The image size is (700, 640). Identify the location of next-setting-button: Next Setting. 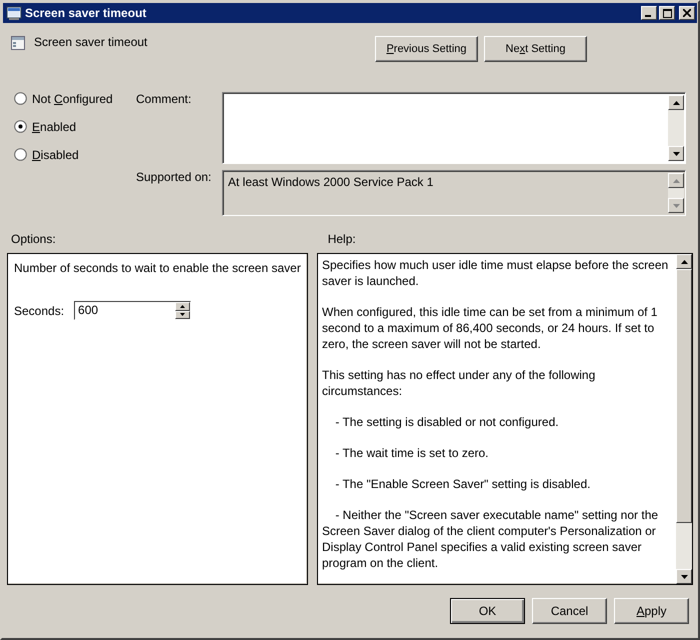
(535, 49).